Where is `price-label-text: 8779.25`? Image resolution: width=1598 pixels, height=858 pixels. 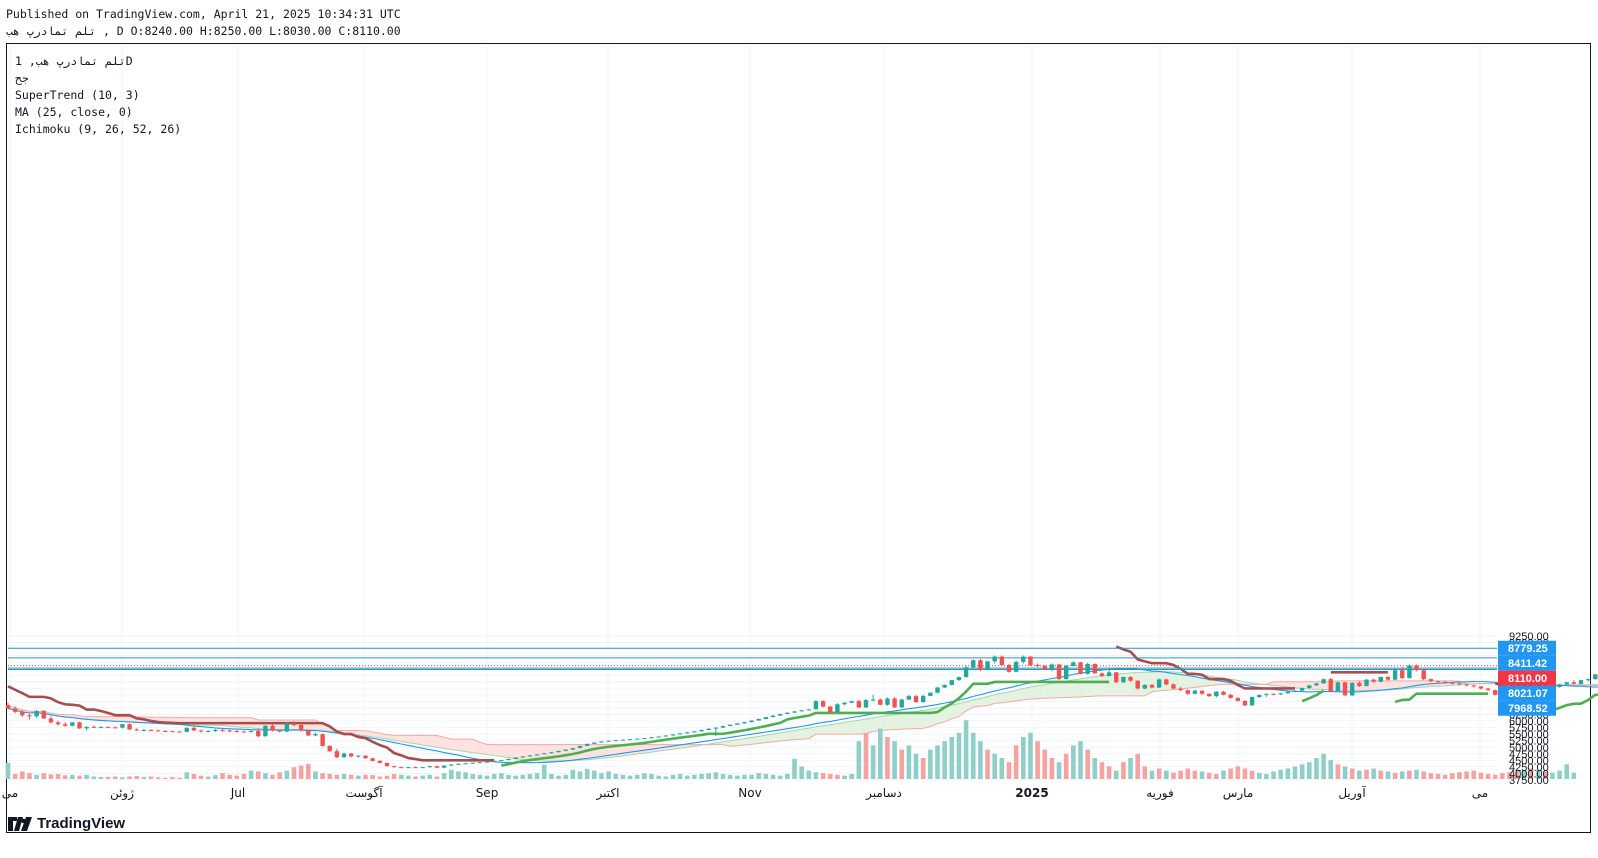
price-label-text: 8779.25 is located at coordinates (1528, 649).